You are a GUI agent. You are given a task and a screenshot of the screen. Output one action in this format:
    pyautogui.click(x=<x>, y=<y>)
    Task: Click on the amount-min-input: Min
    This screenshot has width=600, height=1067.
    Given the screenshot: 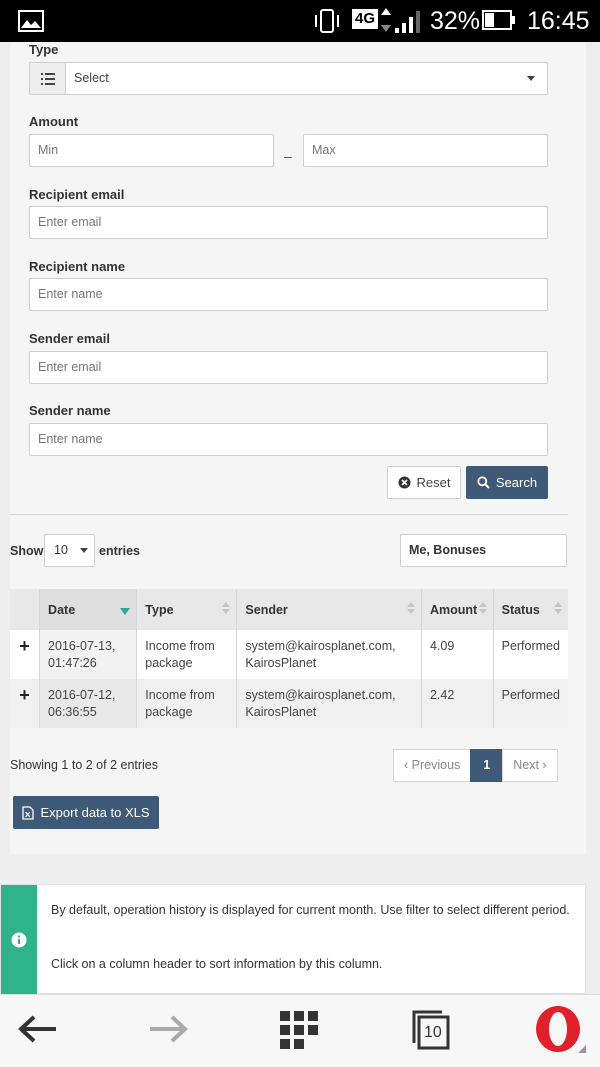 What is the action you would take?
    pyautogui.click(x=151, y=150)
    